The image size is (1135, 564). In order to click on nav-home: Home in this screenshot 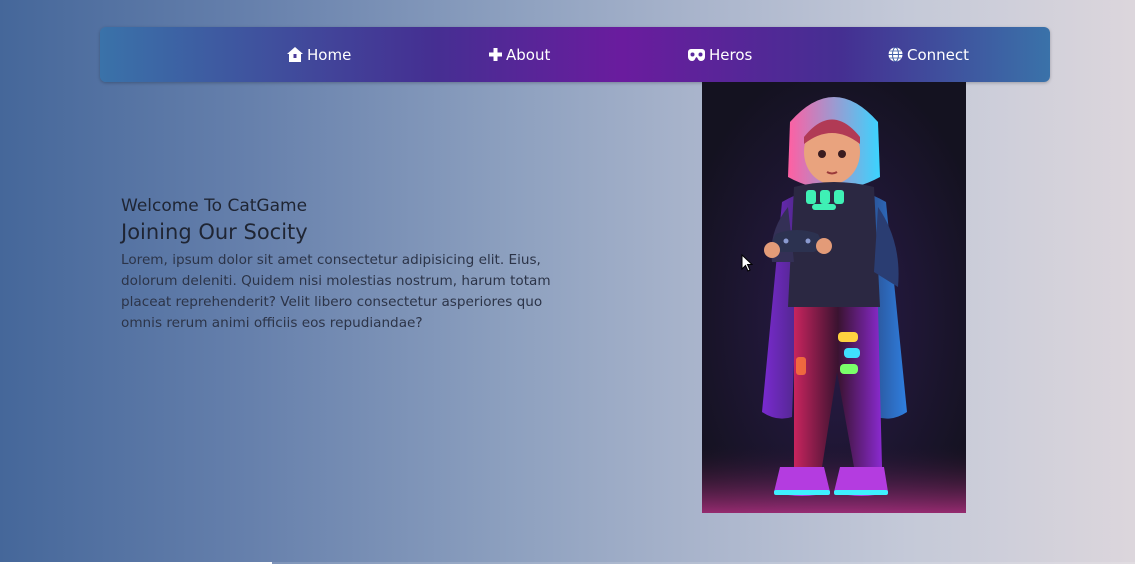, I will do `click(319, 54)`.